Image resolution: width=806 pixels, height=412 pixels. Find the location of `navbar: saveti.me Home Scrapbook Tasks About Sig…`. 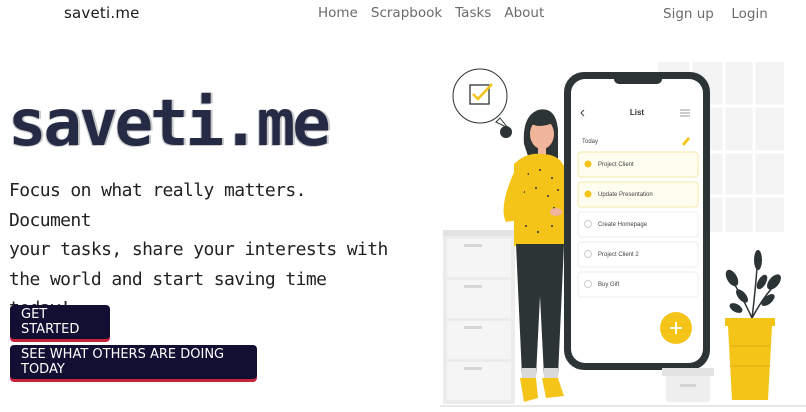

navbar: saveti.me Home Scrapbook Tasks About Sig… is located at coordinates (403, 14).